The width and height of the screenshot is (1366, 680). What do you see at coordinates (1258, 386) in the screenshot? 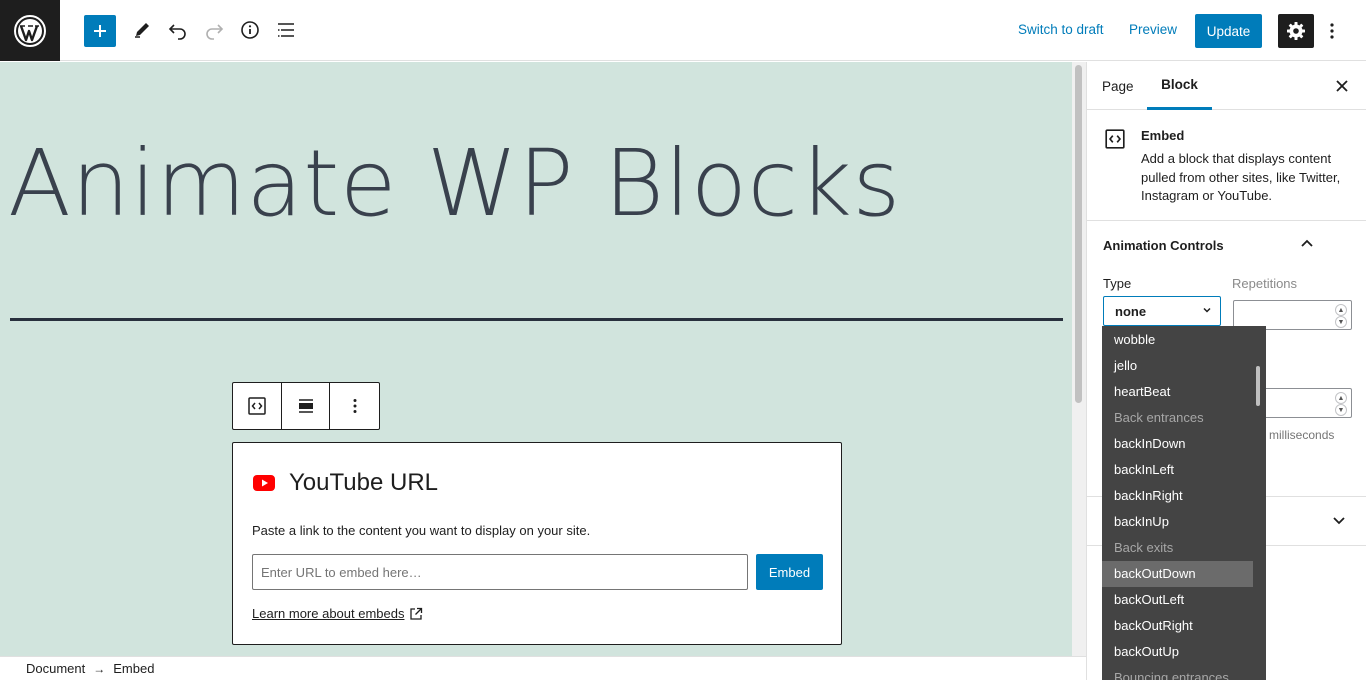
I see `dropdown-scrollbar-thumb` at bounding box center [1258, 386].